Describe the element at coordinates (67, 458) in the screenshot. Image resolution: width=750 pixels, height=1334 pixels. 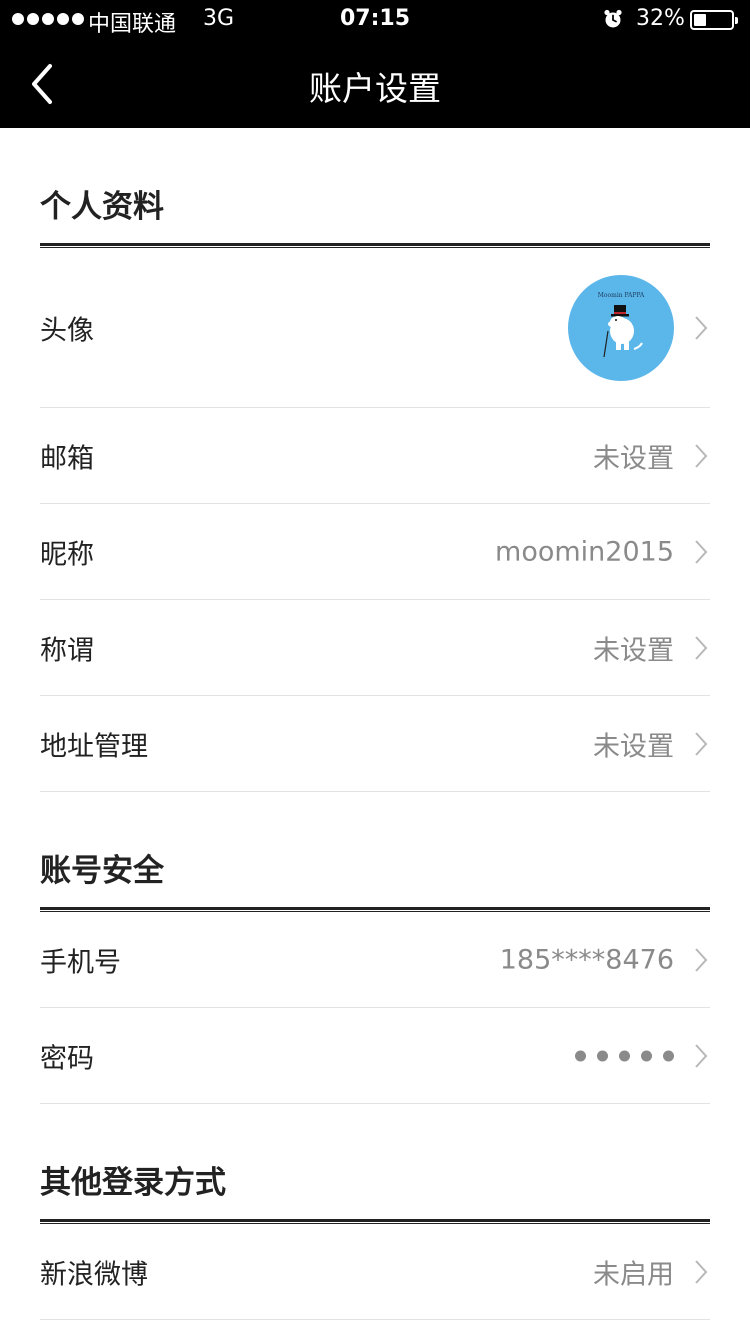
I see `row-label: 邮箱` at that location.